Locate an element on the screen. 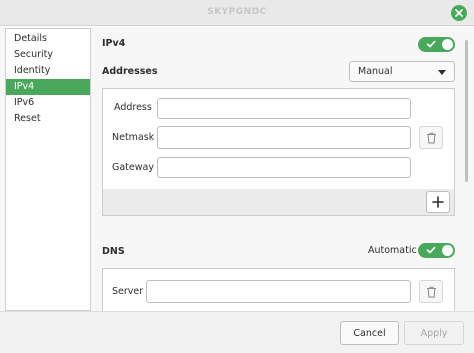 The image size is (474, 353). delete-dns-server-button is located at coordinates (431, 291).